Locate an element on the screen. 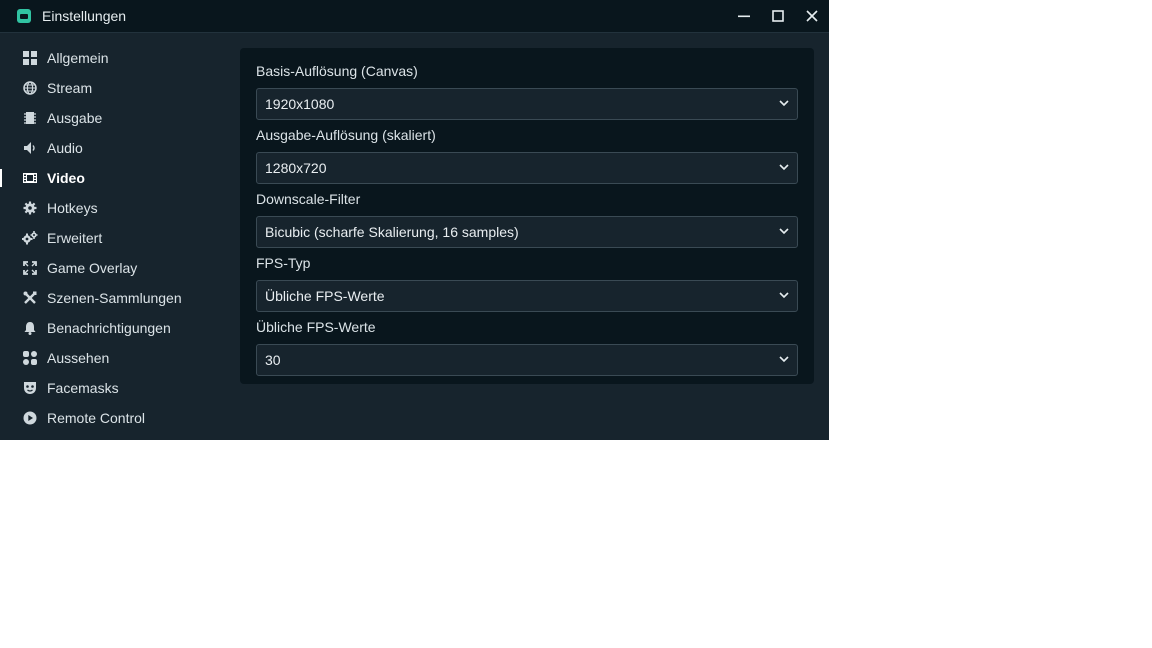 This screenshot has height=648, width=1152. select-value: 1280x720 is located at coordinates (296, 168).